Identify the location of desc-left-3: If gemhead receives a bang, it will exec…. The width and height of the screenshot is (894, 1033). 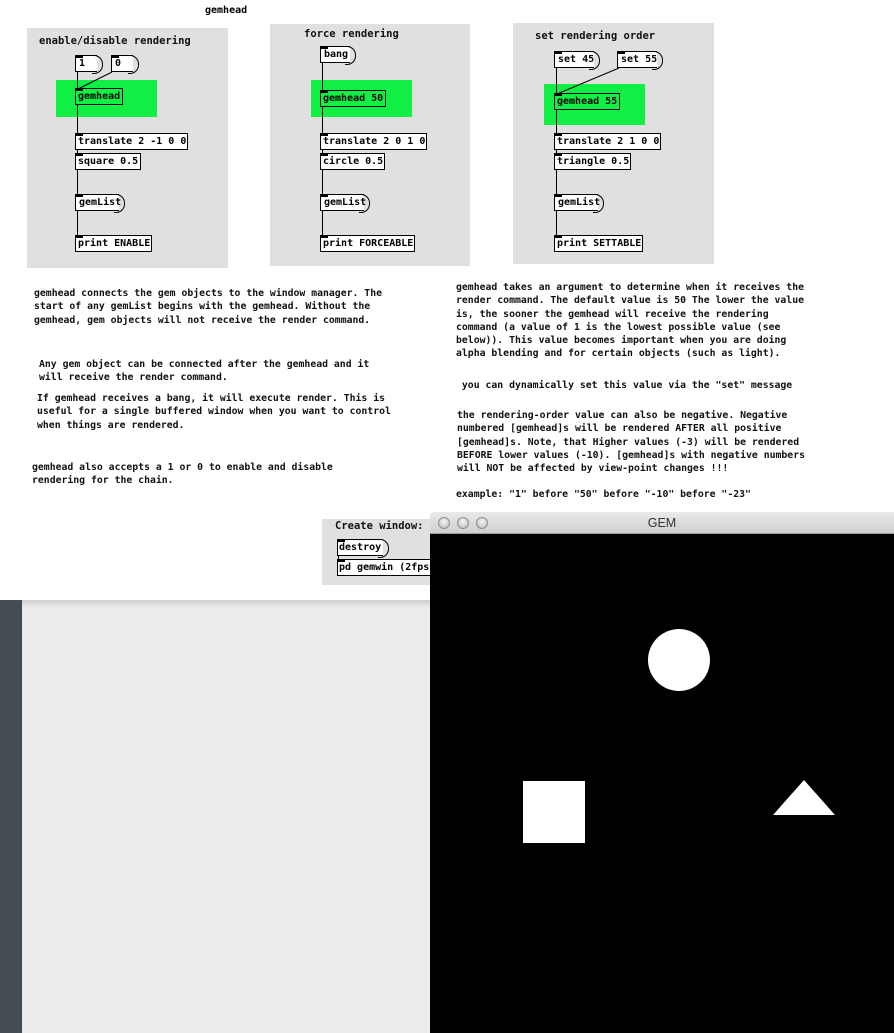
(214, 412).